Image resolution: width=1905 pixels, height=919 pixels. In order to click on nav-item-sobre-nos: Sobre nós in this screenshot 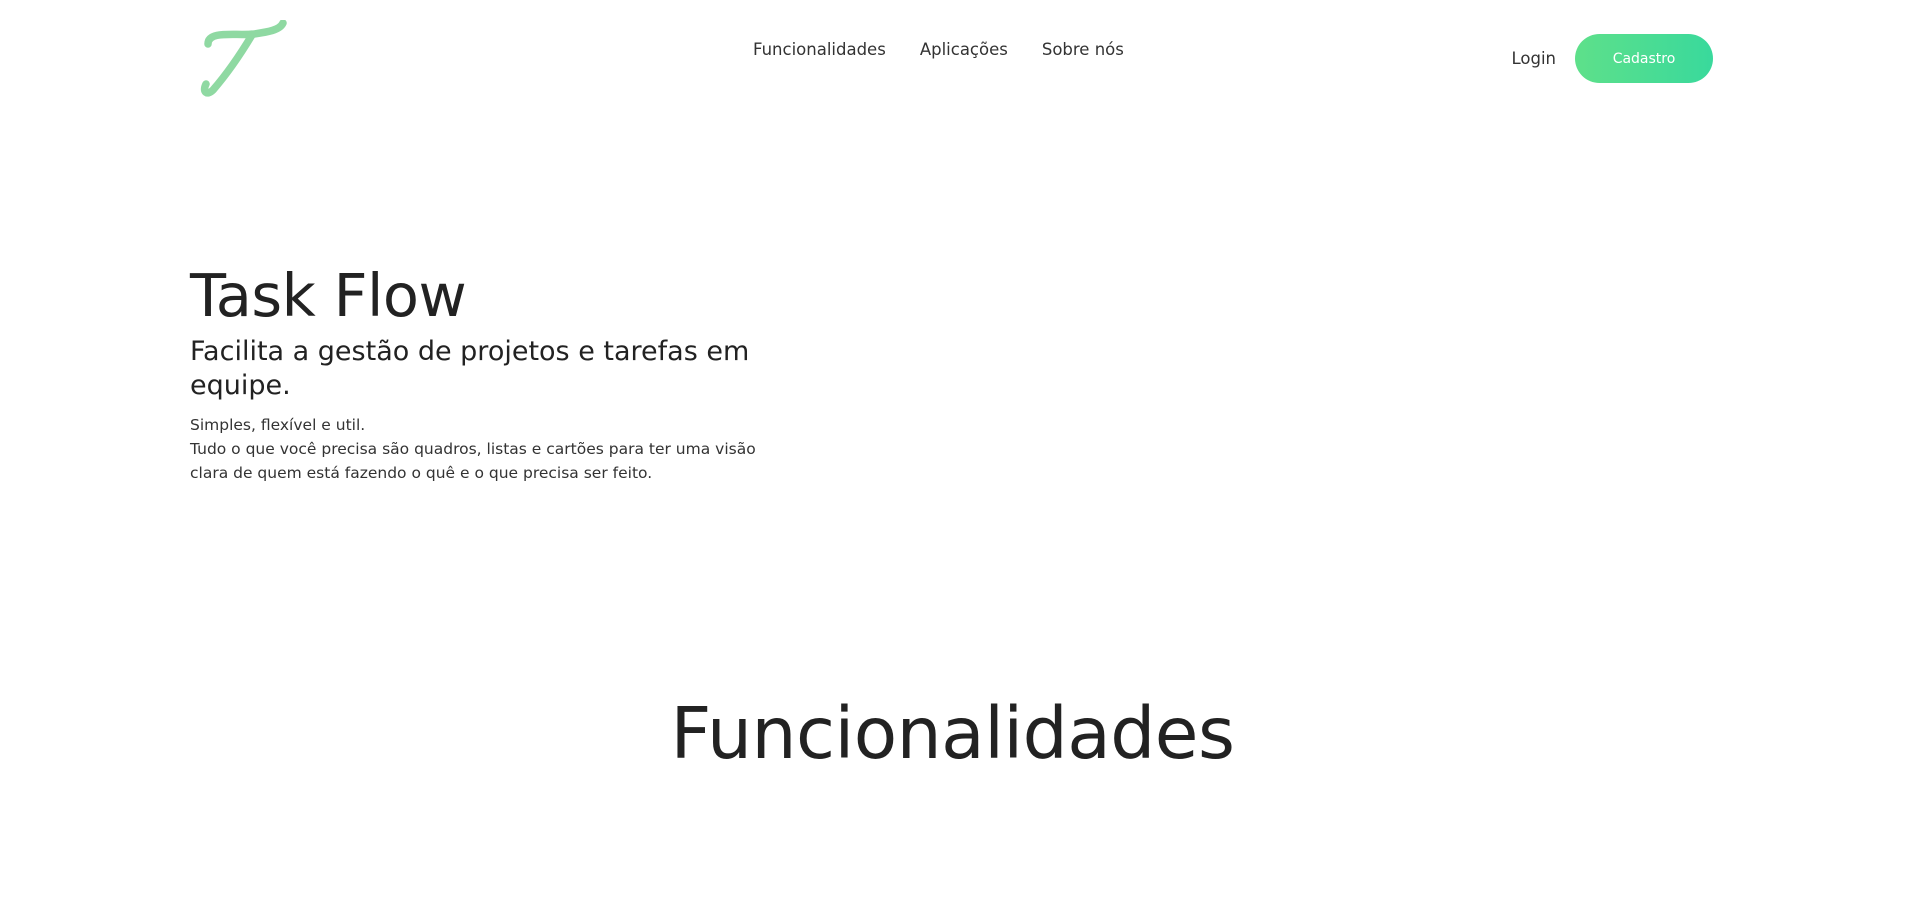, I will do `click(1083, 49)`.